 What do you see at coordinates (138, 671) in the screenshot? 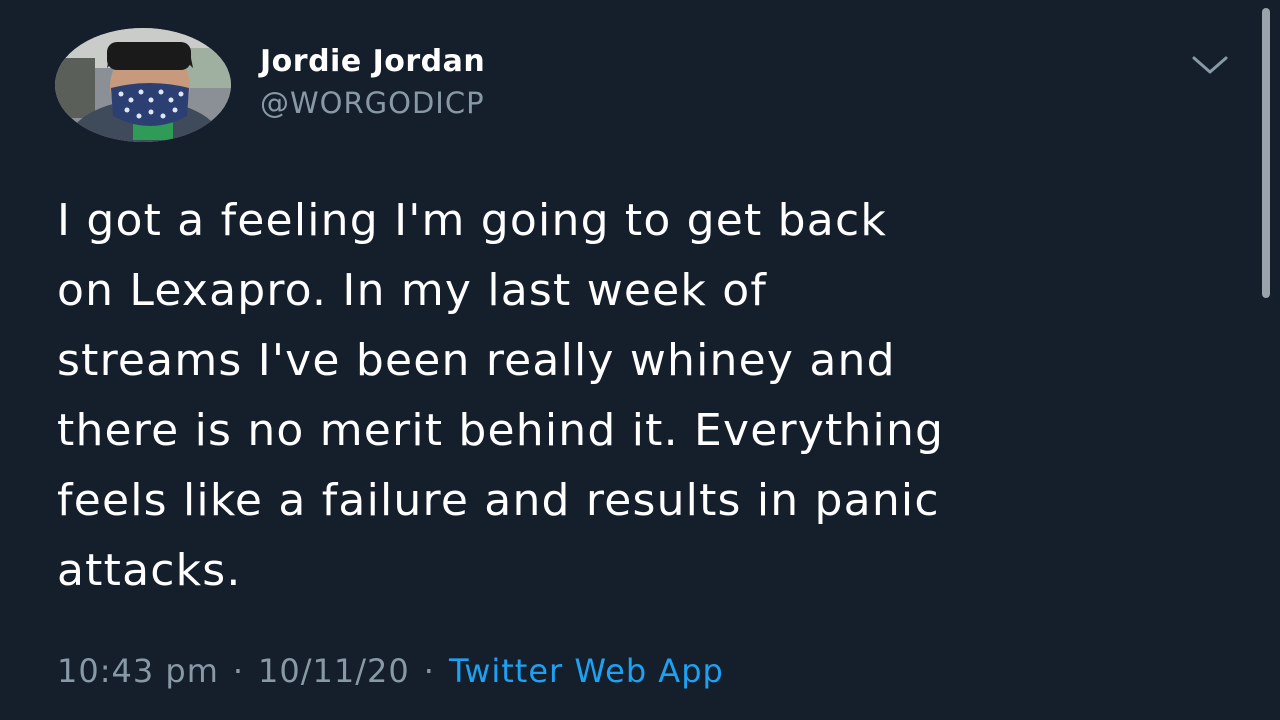
I see `tweet-time: 10:43 pm` at bounding box center [138, 671].